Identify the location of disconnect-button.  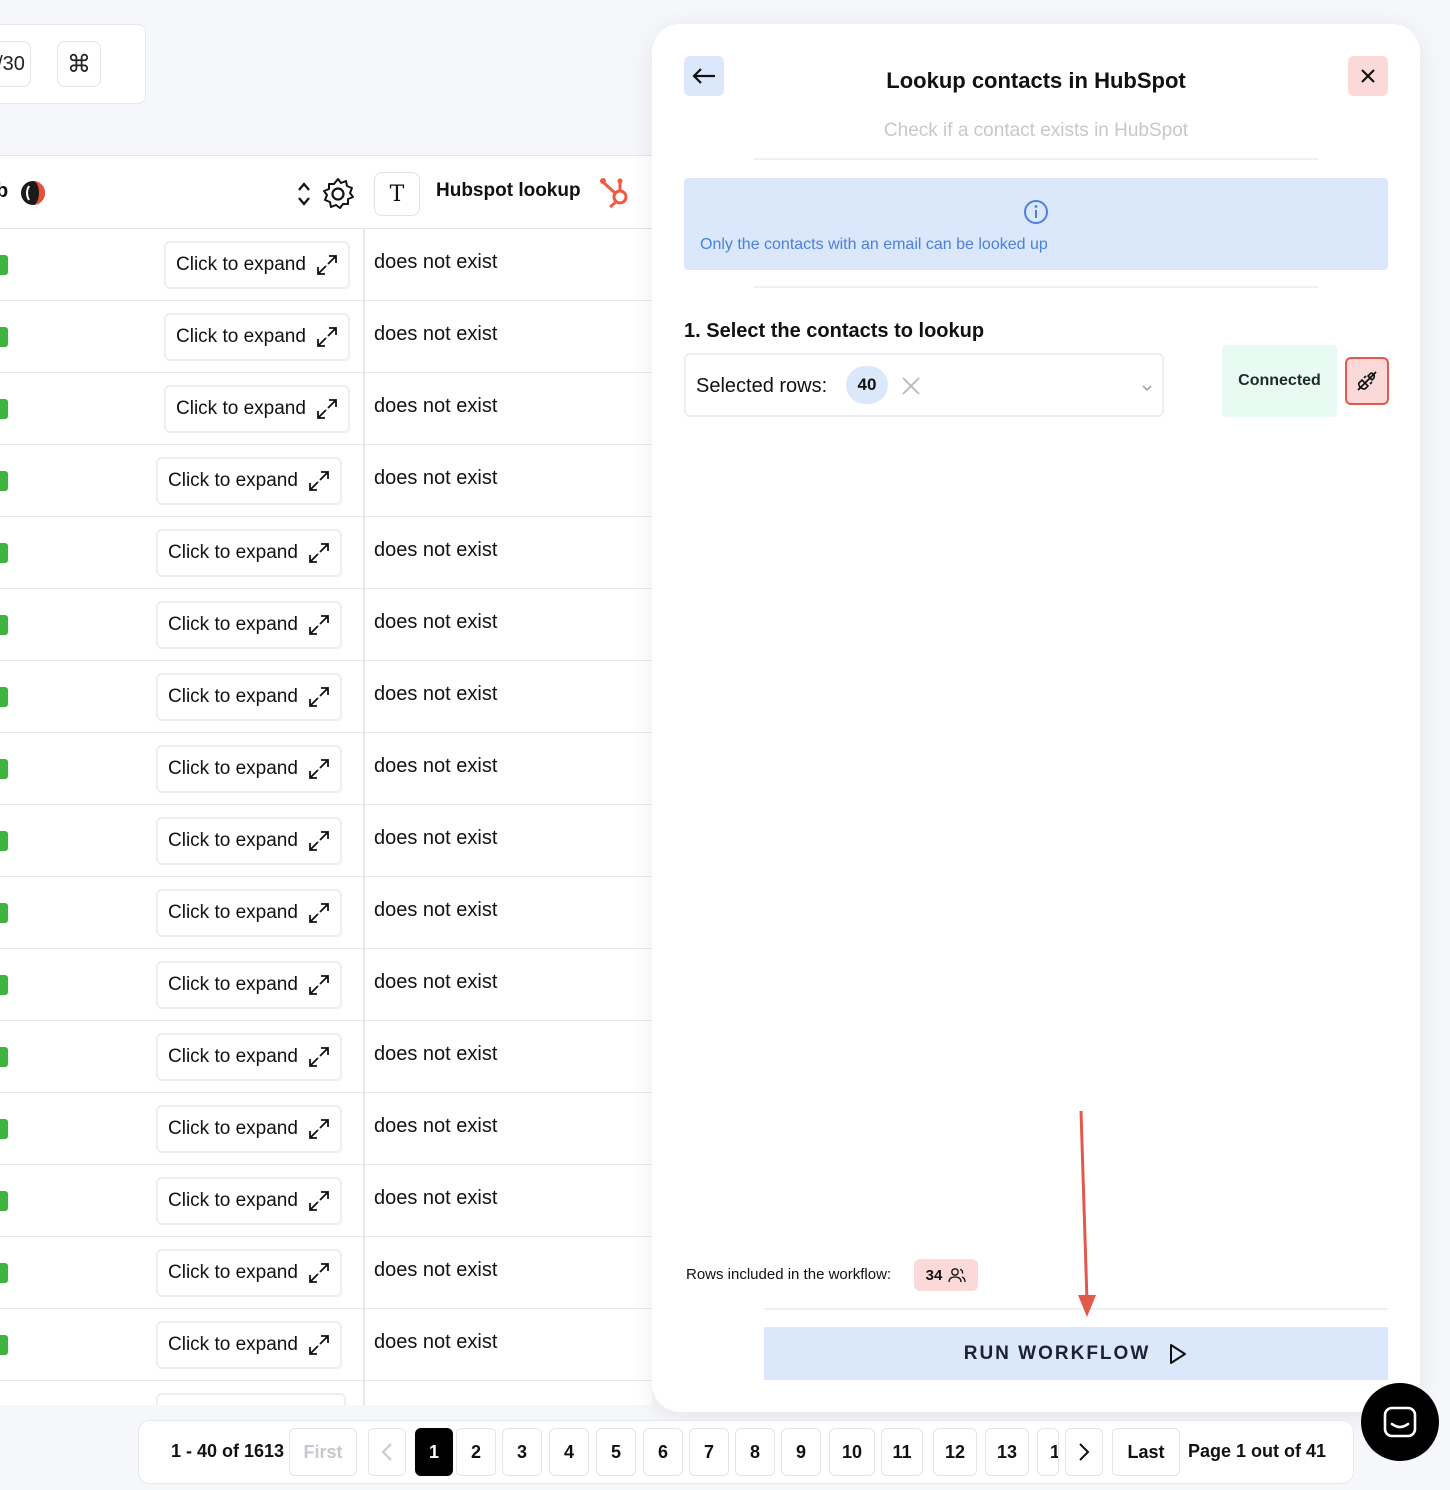
(1367, 381).